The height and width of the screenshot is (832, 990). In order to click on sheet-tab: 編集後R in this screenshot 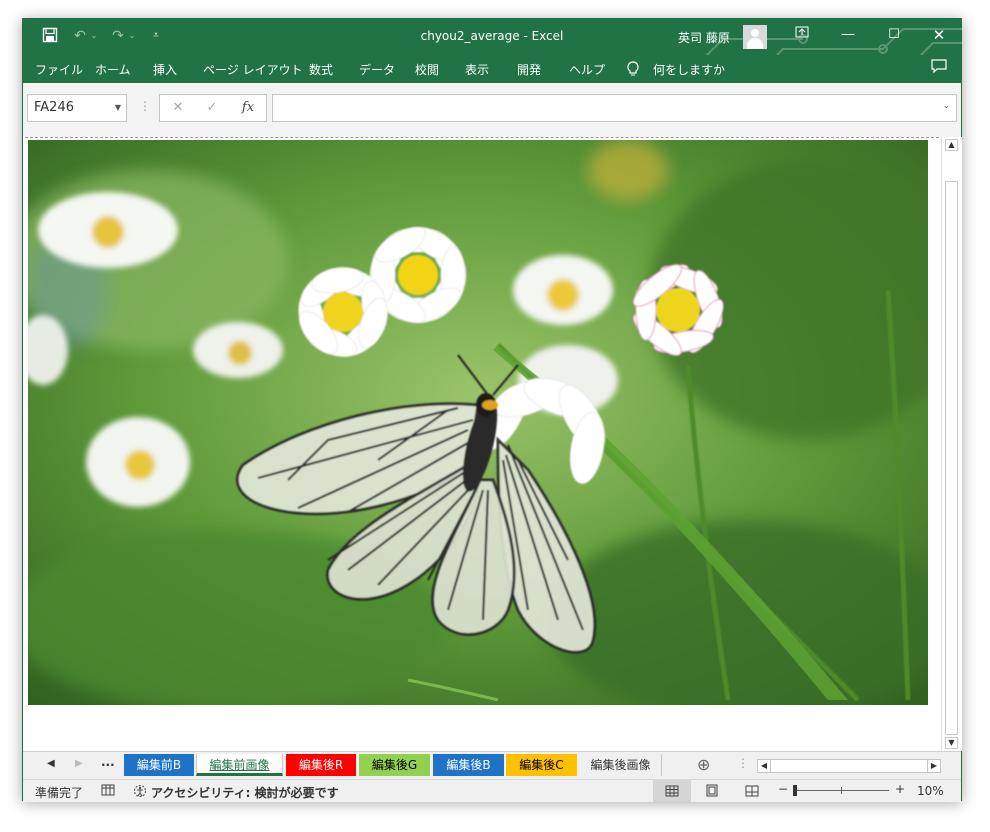, I will do `click(321, 765)`.